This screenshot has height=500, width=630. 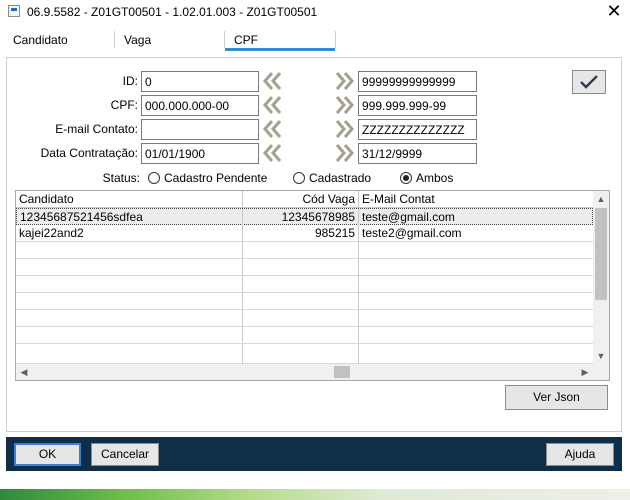 What do you see at coordinates (14, 11) in the screenshot?
I see `app-icon` at bounding box center [14, 11].